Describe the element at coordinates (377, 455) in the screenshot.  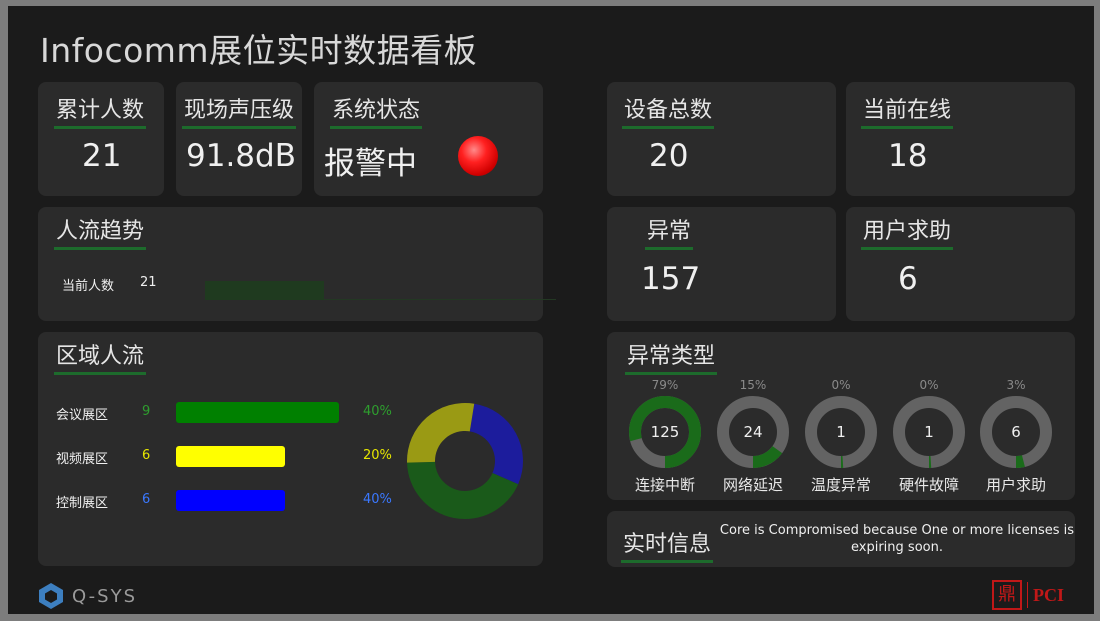
I see `zone-percent: 20%` at that location.